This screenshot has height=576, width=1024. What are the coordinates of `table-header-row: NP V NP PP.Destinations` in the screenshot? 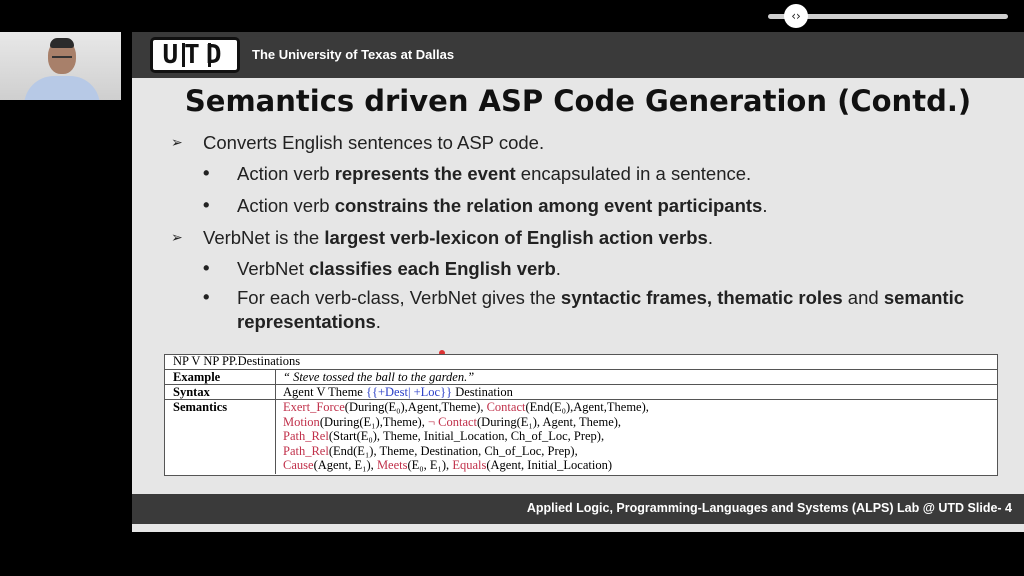 It's located at (581, 361).